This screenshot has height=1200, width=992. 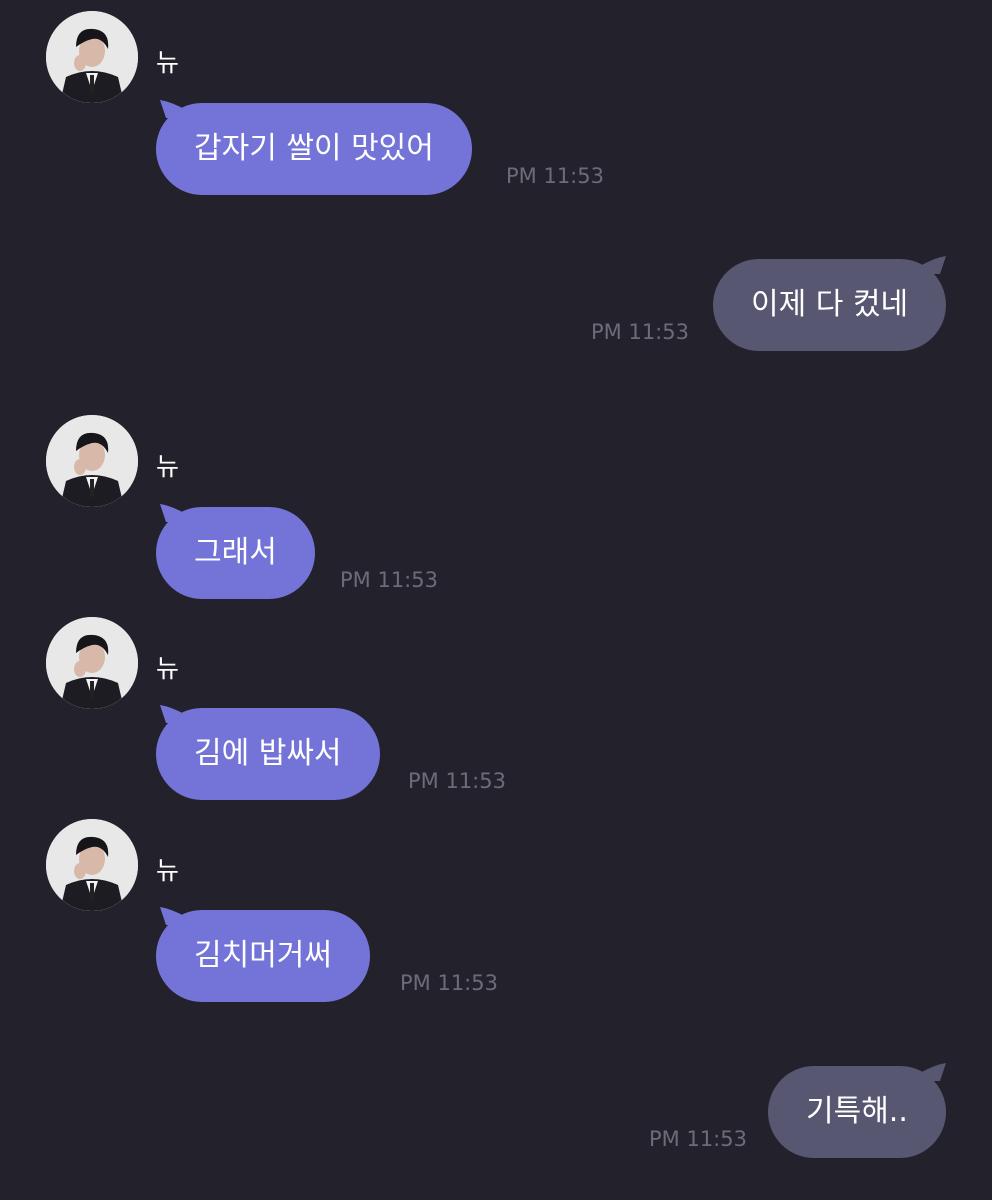 What do you see at coordinates (830, 305) in the screenshot?
I see `message-bubble-outgoing: 이제 다 컸네` at bounding box center [830, 305].